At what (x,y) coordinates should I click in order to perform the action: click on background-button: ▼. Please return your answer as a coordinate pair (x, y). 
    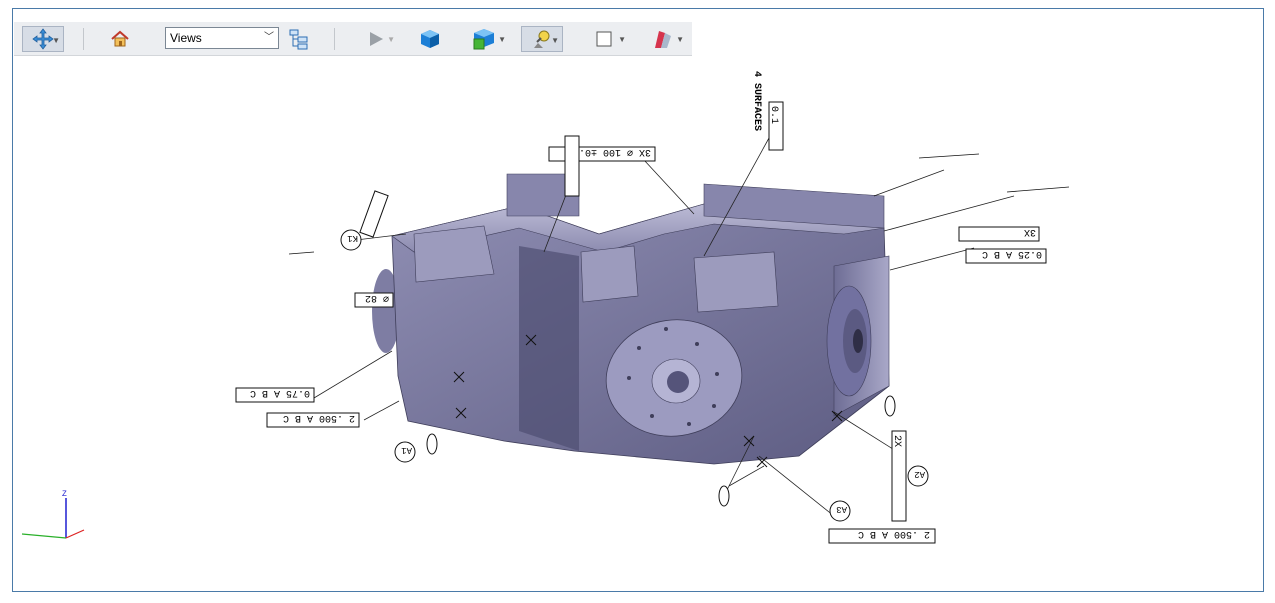
    Looking at the image, I should click on (604, 39).